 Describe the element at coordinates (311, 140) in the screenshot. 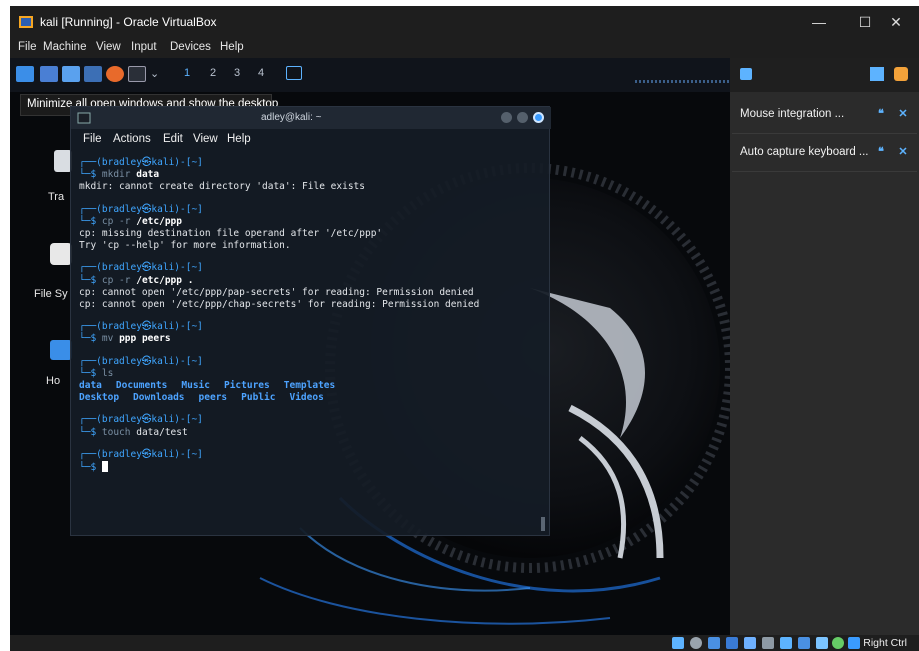

I see `terminal-menu-bar: File Actions Edit View Help` at that location.